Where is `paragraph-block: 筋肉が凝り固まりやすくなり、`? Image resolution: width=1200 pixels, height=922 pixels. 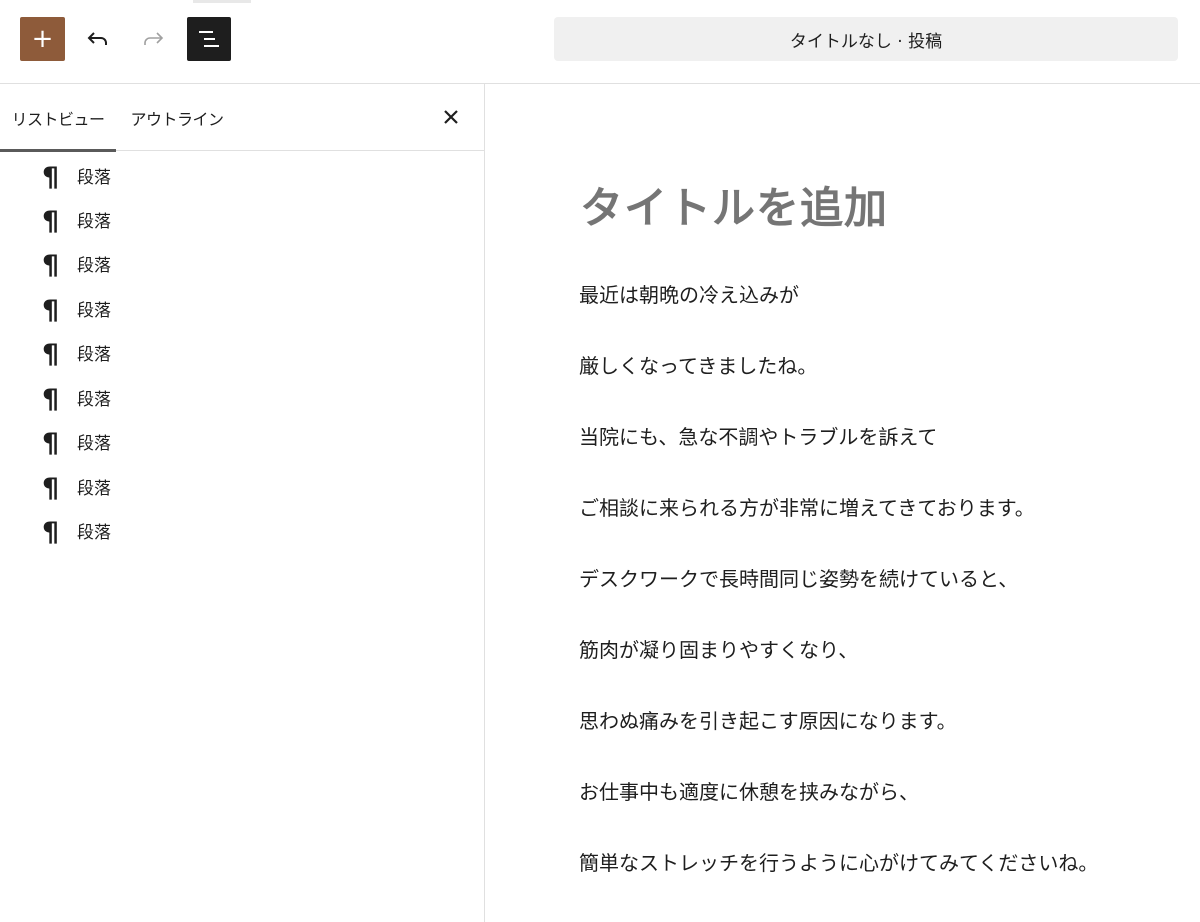
paragraph-block: 筋肉が凝り固まりやすくなり、 is located at coordinates (718, 650).